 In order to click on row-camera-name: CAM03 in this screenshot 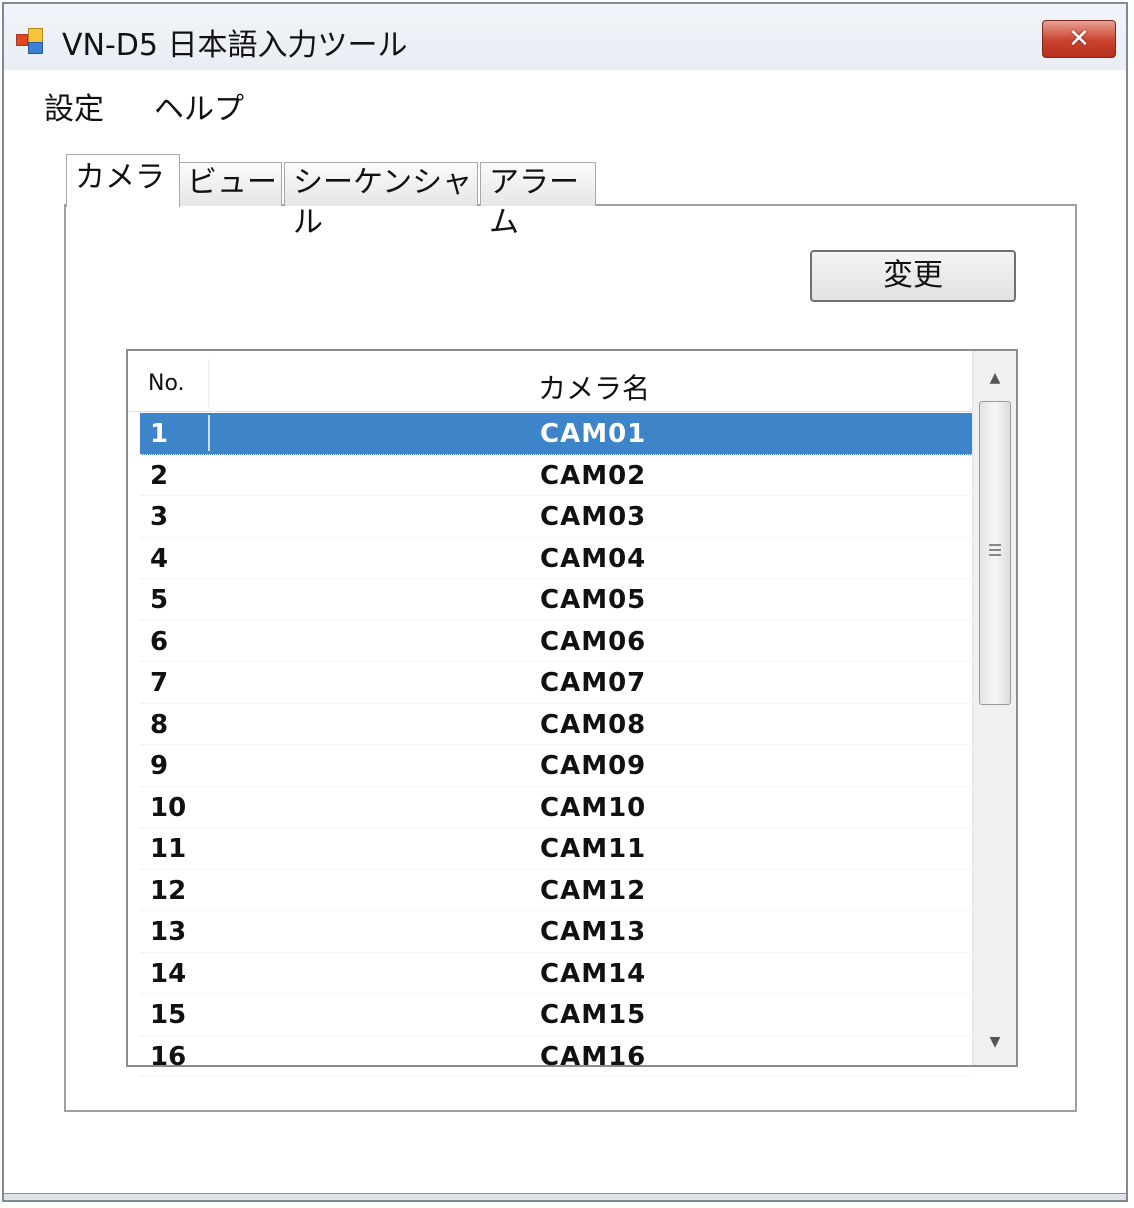, I will do `click(593, 517)`.